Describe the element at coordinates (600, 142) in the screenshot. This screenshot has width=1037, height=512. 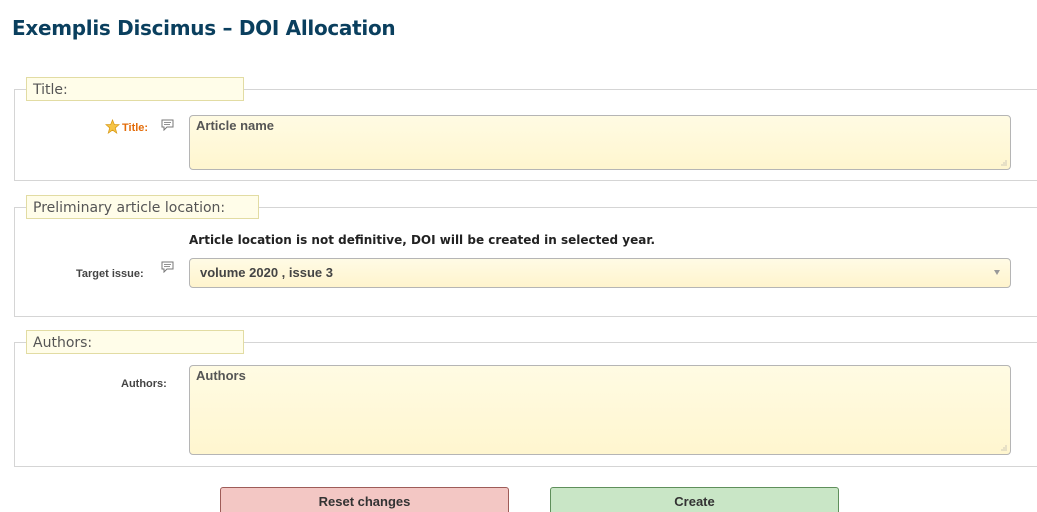
I see `title-textarea: Article name` at that location.